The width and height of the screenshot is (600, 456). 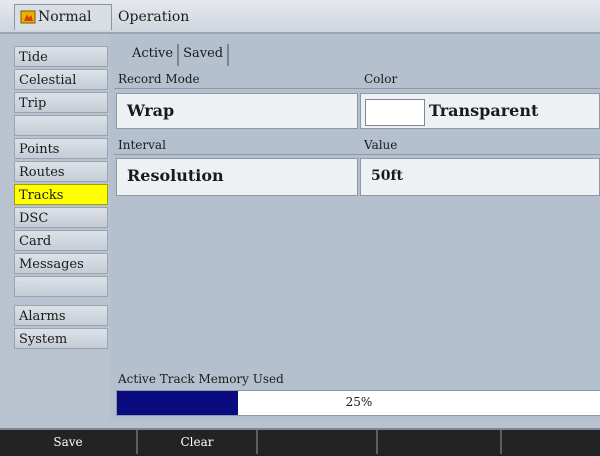 I want to click on page-title: Operation, so click(x=154, y=17).